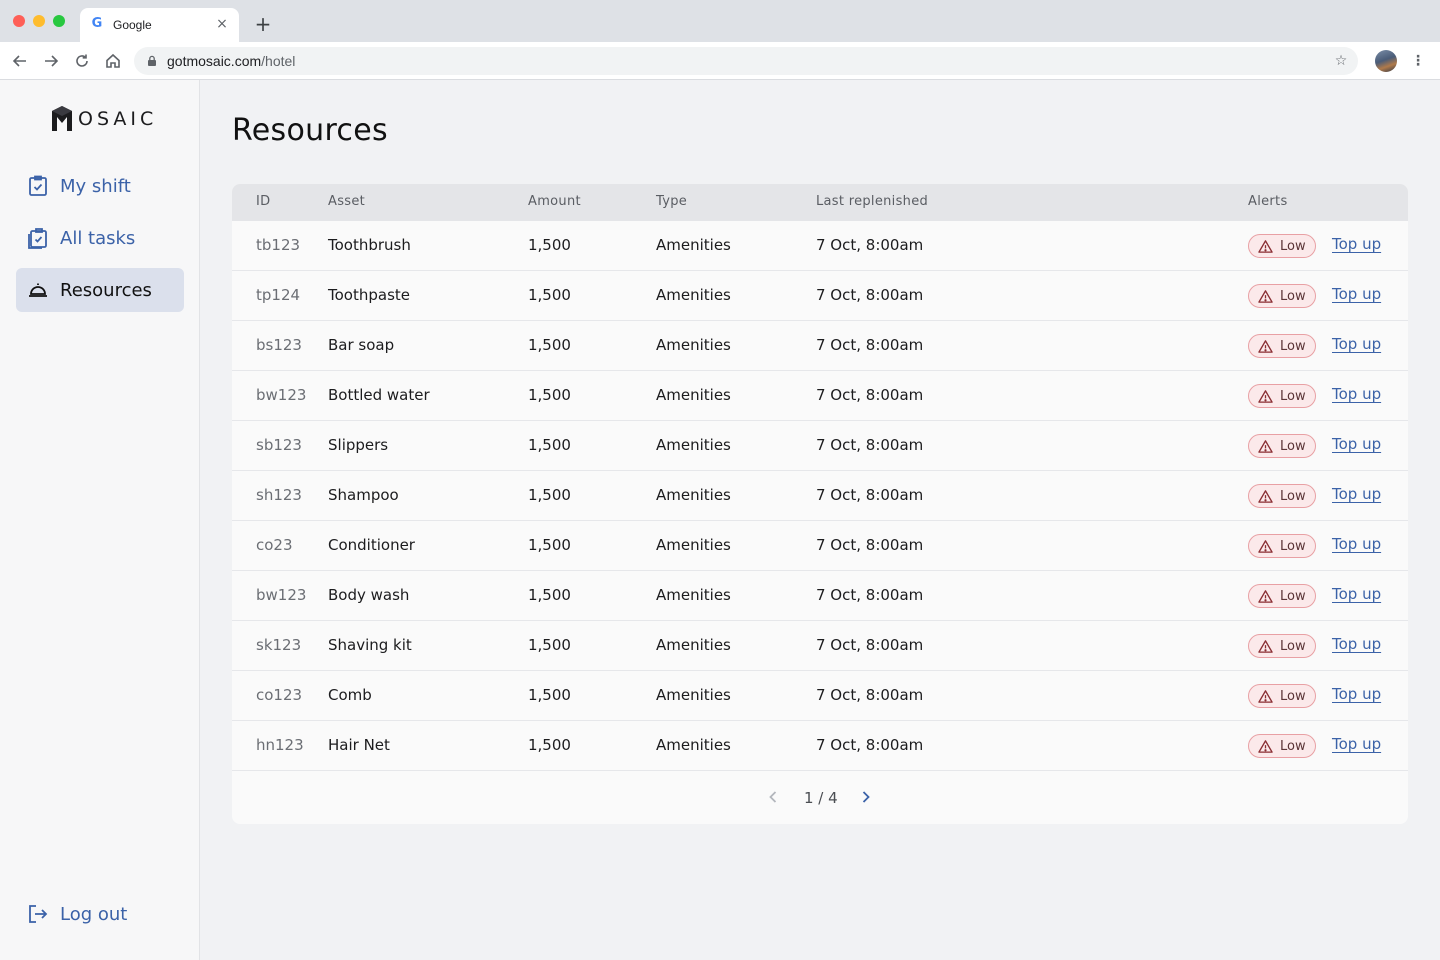 The width and height of the screenshot is (1440, 960). I want to click on column-header-type: Type, so click(672, 201).